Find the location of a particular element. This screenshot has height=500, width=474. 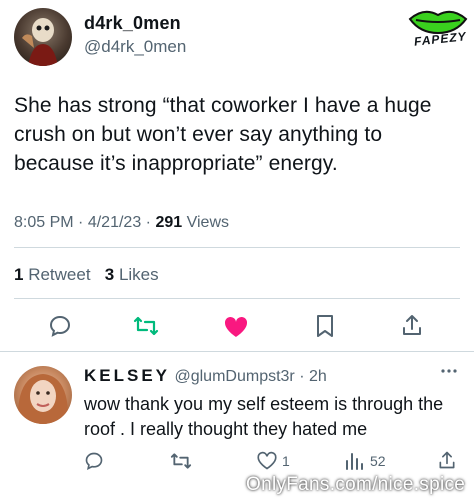

watermark: OnlyFans.com/nice.spice is located at coordinates (356, 484).